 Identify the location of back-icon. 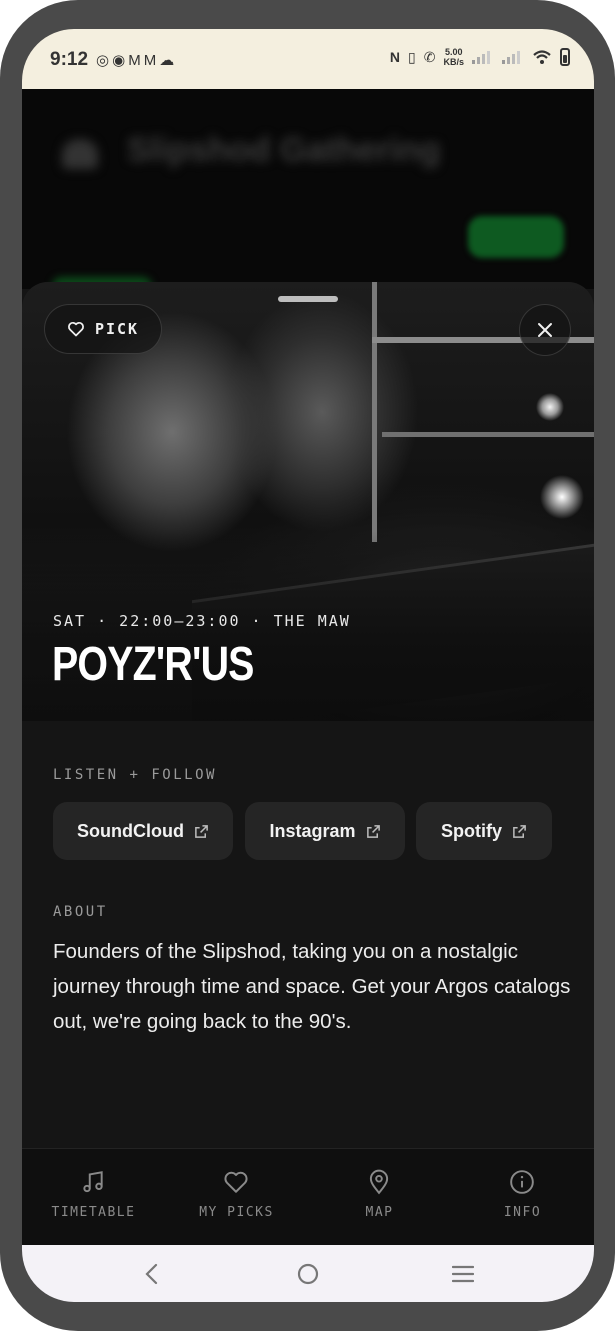
(152, 1274).